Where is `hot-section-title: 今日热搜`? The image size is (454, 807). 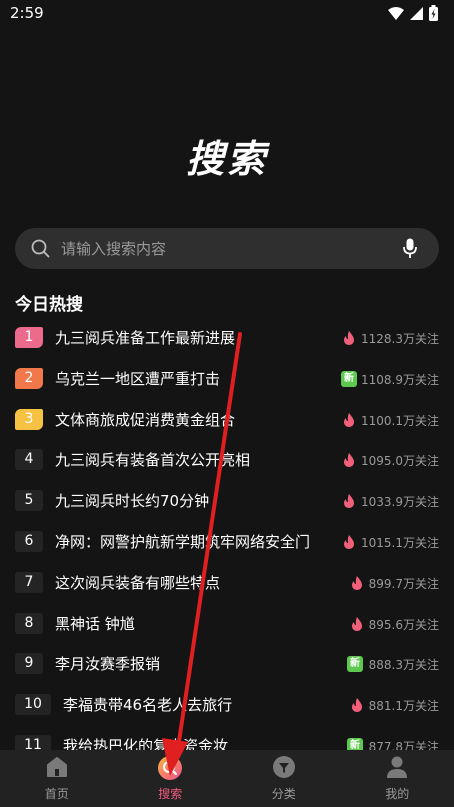 hot-section-title: 今日热搜 is located at coordinates (49, 305).